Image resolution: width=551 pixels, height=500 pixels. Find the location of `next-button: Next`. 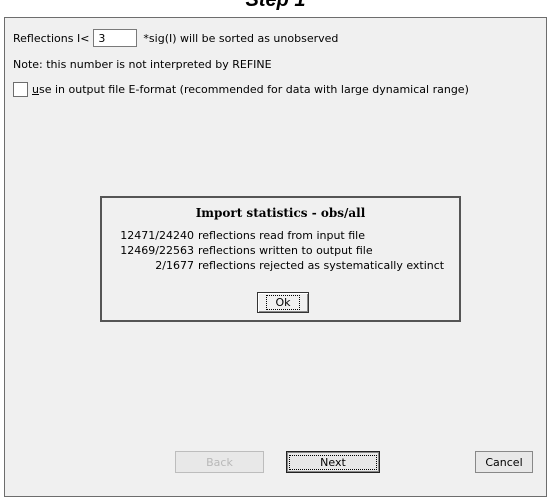

next-button: Next is located at coordinates (333, 462).